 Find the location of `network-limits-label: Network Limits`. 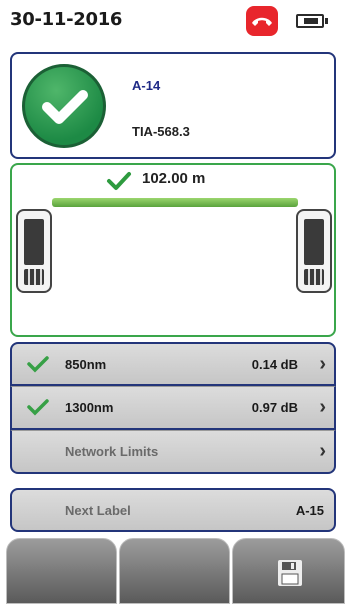

network-limits-label: Network Limits is located at coordinates (112, 451).